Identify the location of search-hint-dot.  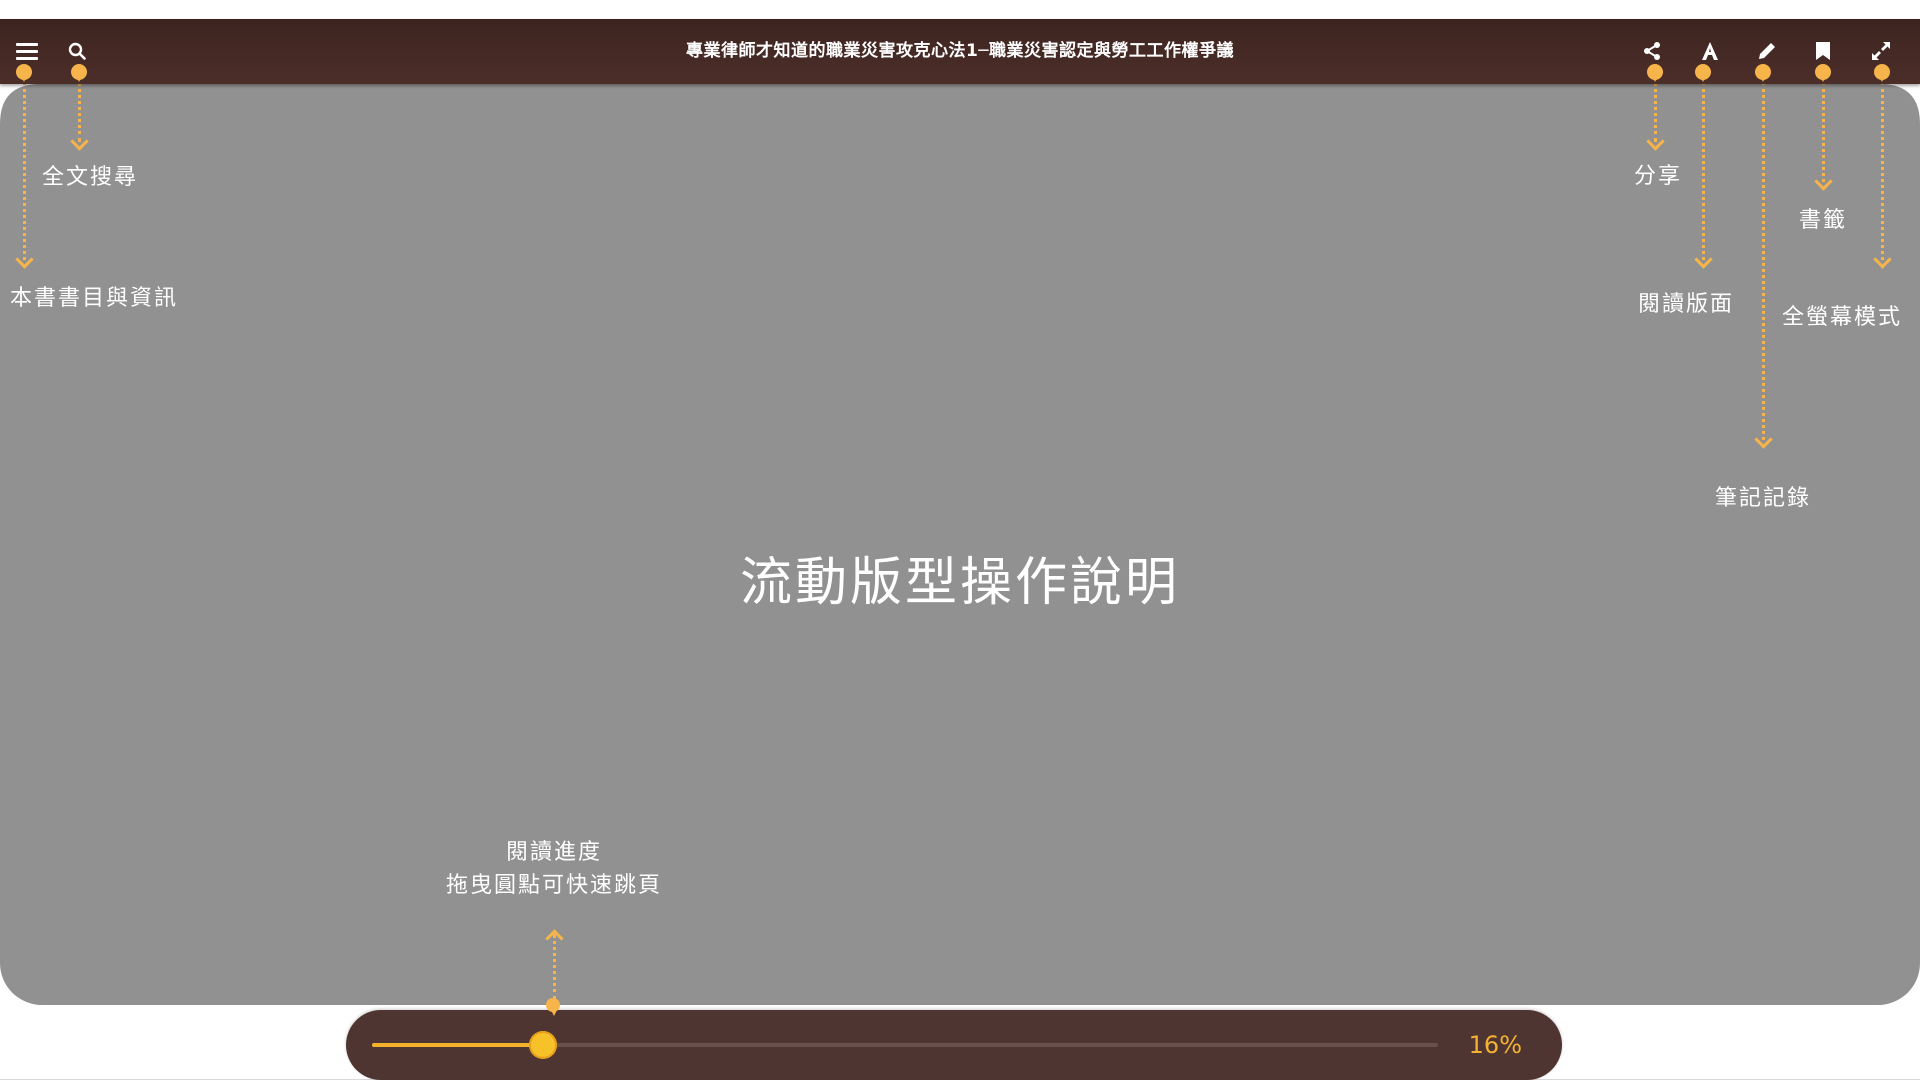
(79, 73).